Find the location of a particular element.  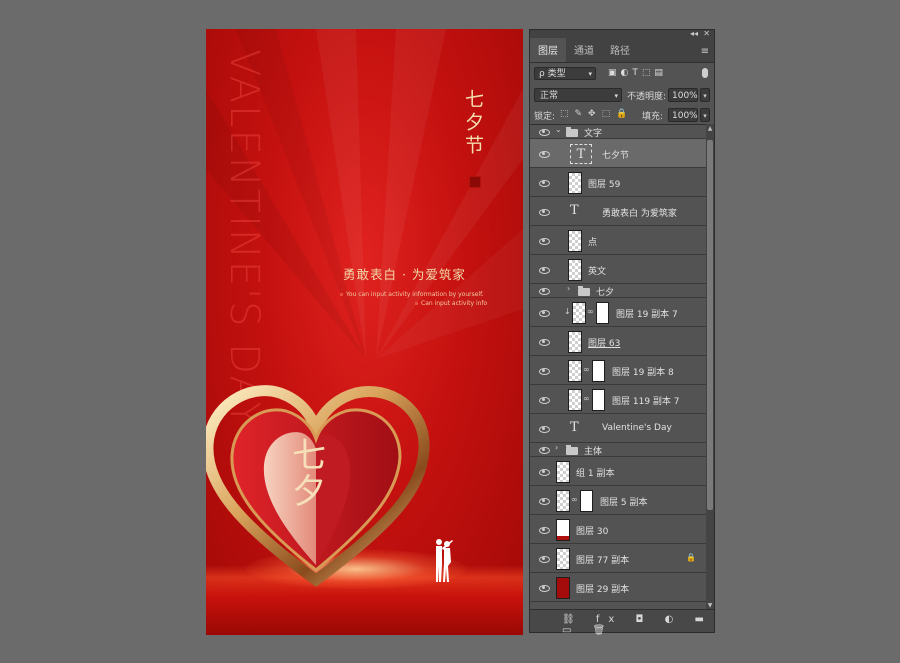

layer-action-icons: ⛓ fx ◘ ◐ ▬ ▭ 🗑 is located at coordinates (638, 625).